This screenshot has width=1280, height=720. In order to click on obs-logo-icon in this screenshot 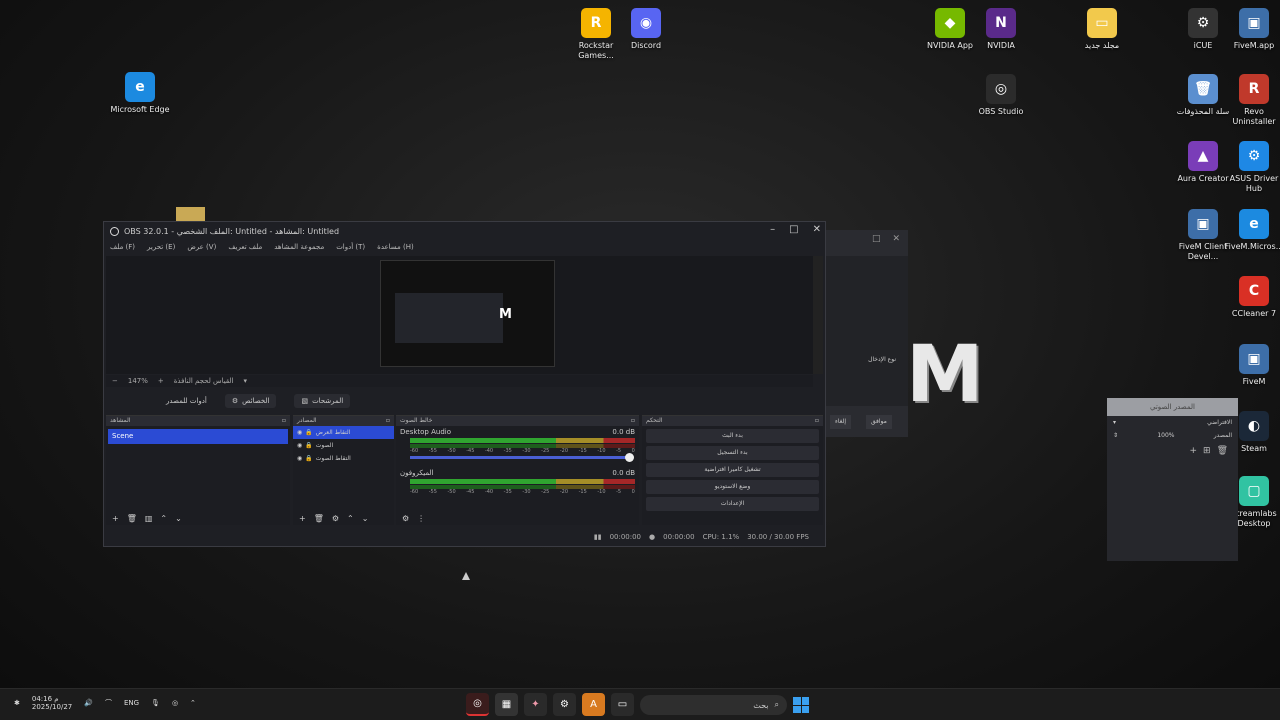, I will do `click(114, 231)`.